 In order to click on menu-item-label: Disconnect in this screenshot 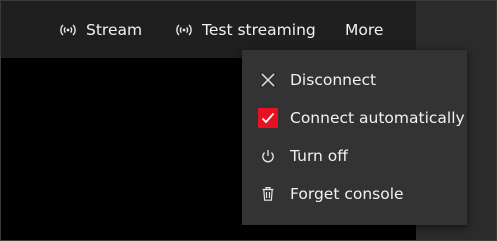, I will do `click(333, 80)`.